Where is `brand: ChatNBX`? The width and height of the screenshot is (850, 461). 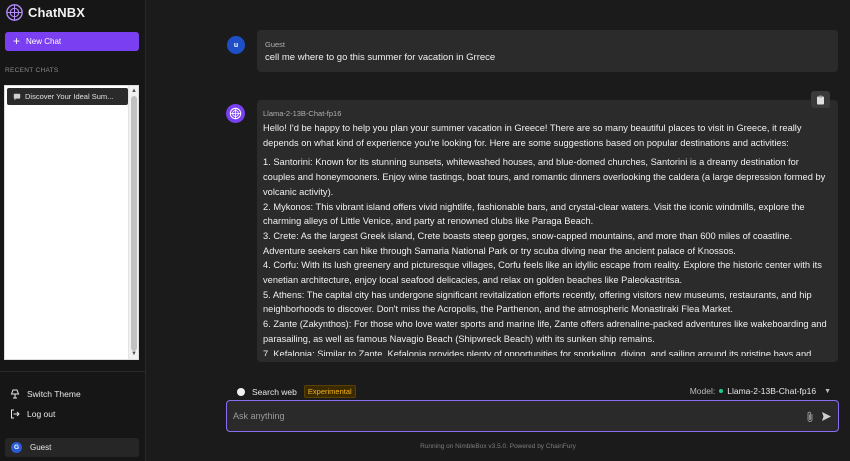 brand: ChatNBX is located at coordinates (45, 12).